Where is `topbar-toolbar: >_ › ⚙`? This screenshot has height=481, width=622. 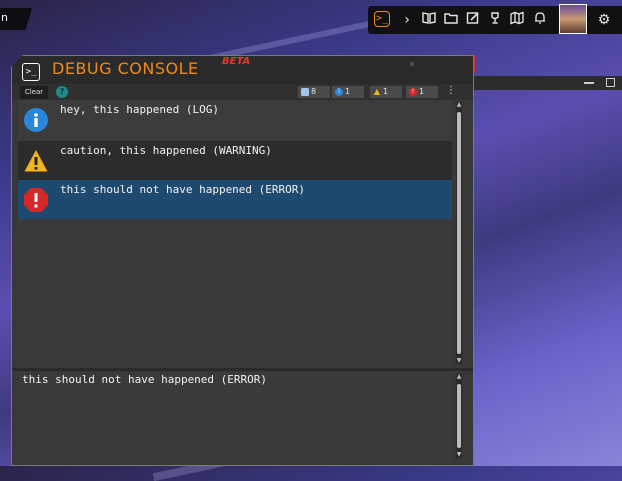
topbar-toolbar: >_ › ⚙ is located at coordinates (495, 19).